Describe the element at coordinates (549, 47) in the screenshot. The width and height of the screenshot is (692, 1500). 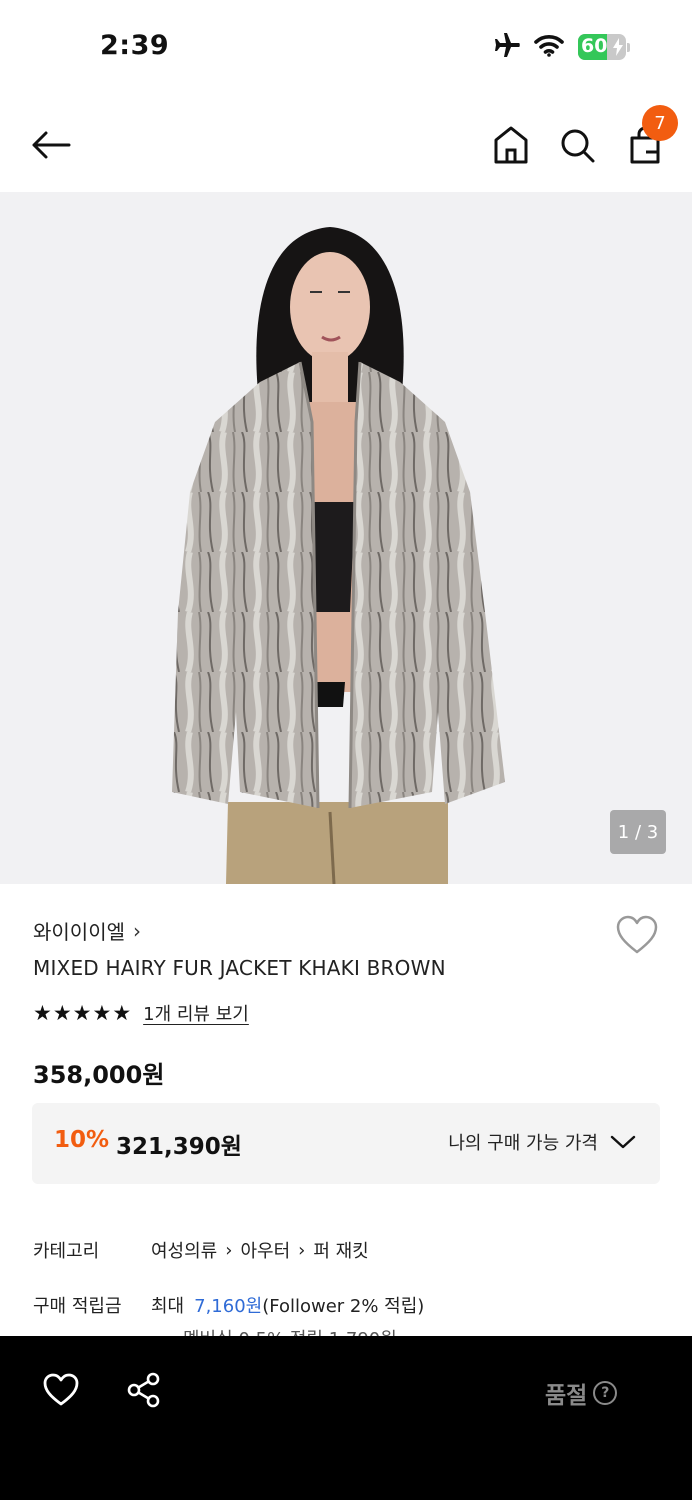
I see `wifi-icon` at that location.